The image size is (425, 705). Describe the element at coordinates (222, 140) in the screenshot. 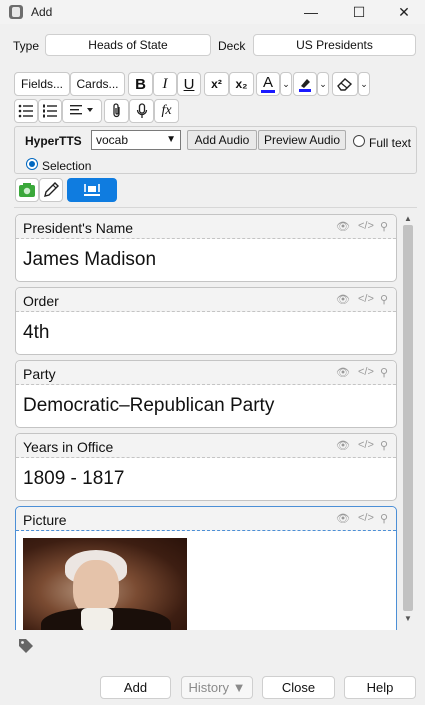

I see `add-audio-button: Add Audio` at that location.